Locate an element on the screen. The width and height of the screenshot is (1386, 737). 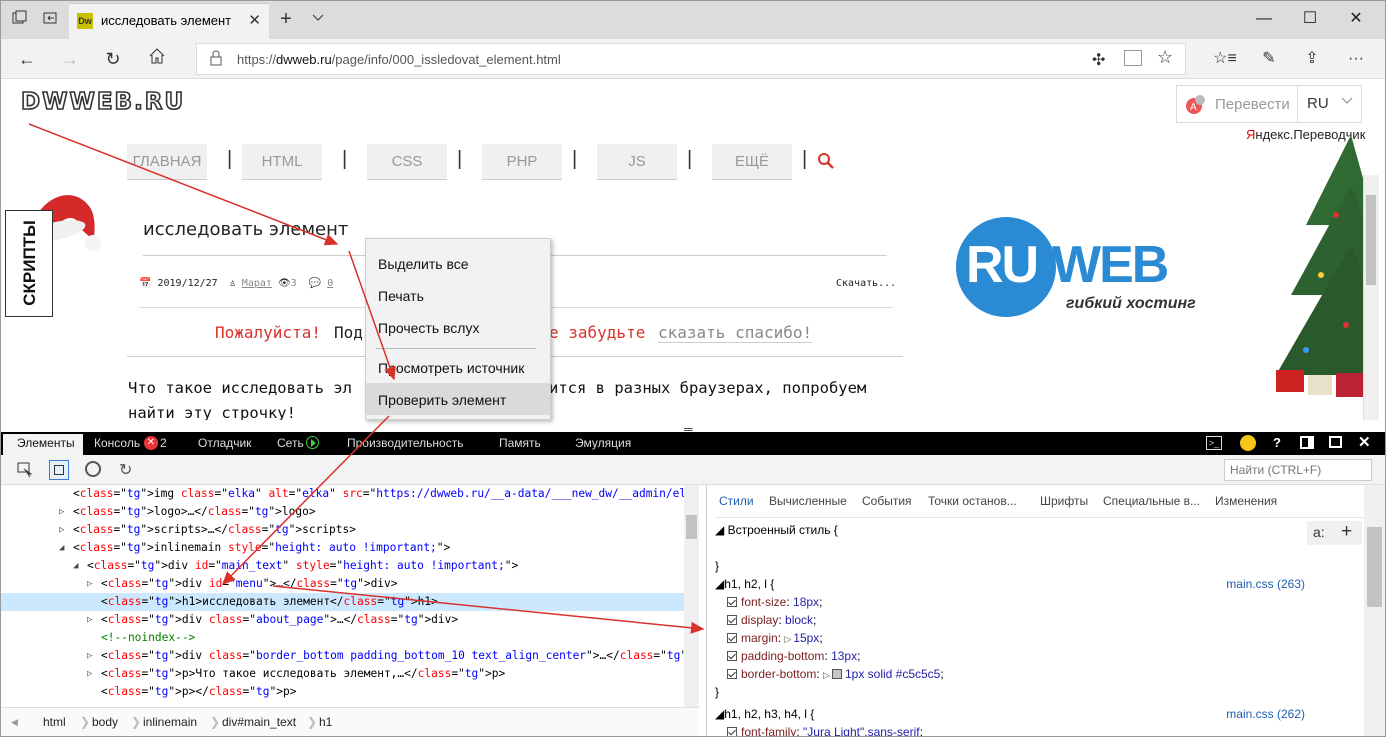
ctx-view-source: Просмотреть источник is located at coordinates (451, 368).